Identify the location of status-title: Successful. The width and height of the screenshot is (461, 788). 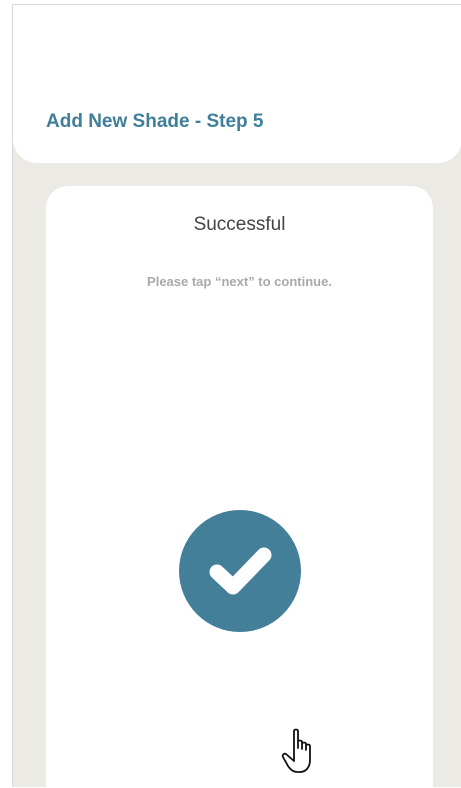
(239, 224).